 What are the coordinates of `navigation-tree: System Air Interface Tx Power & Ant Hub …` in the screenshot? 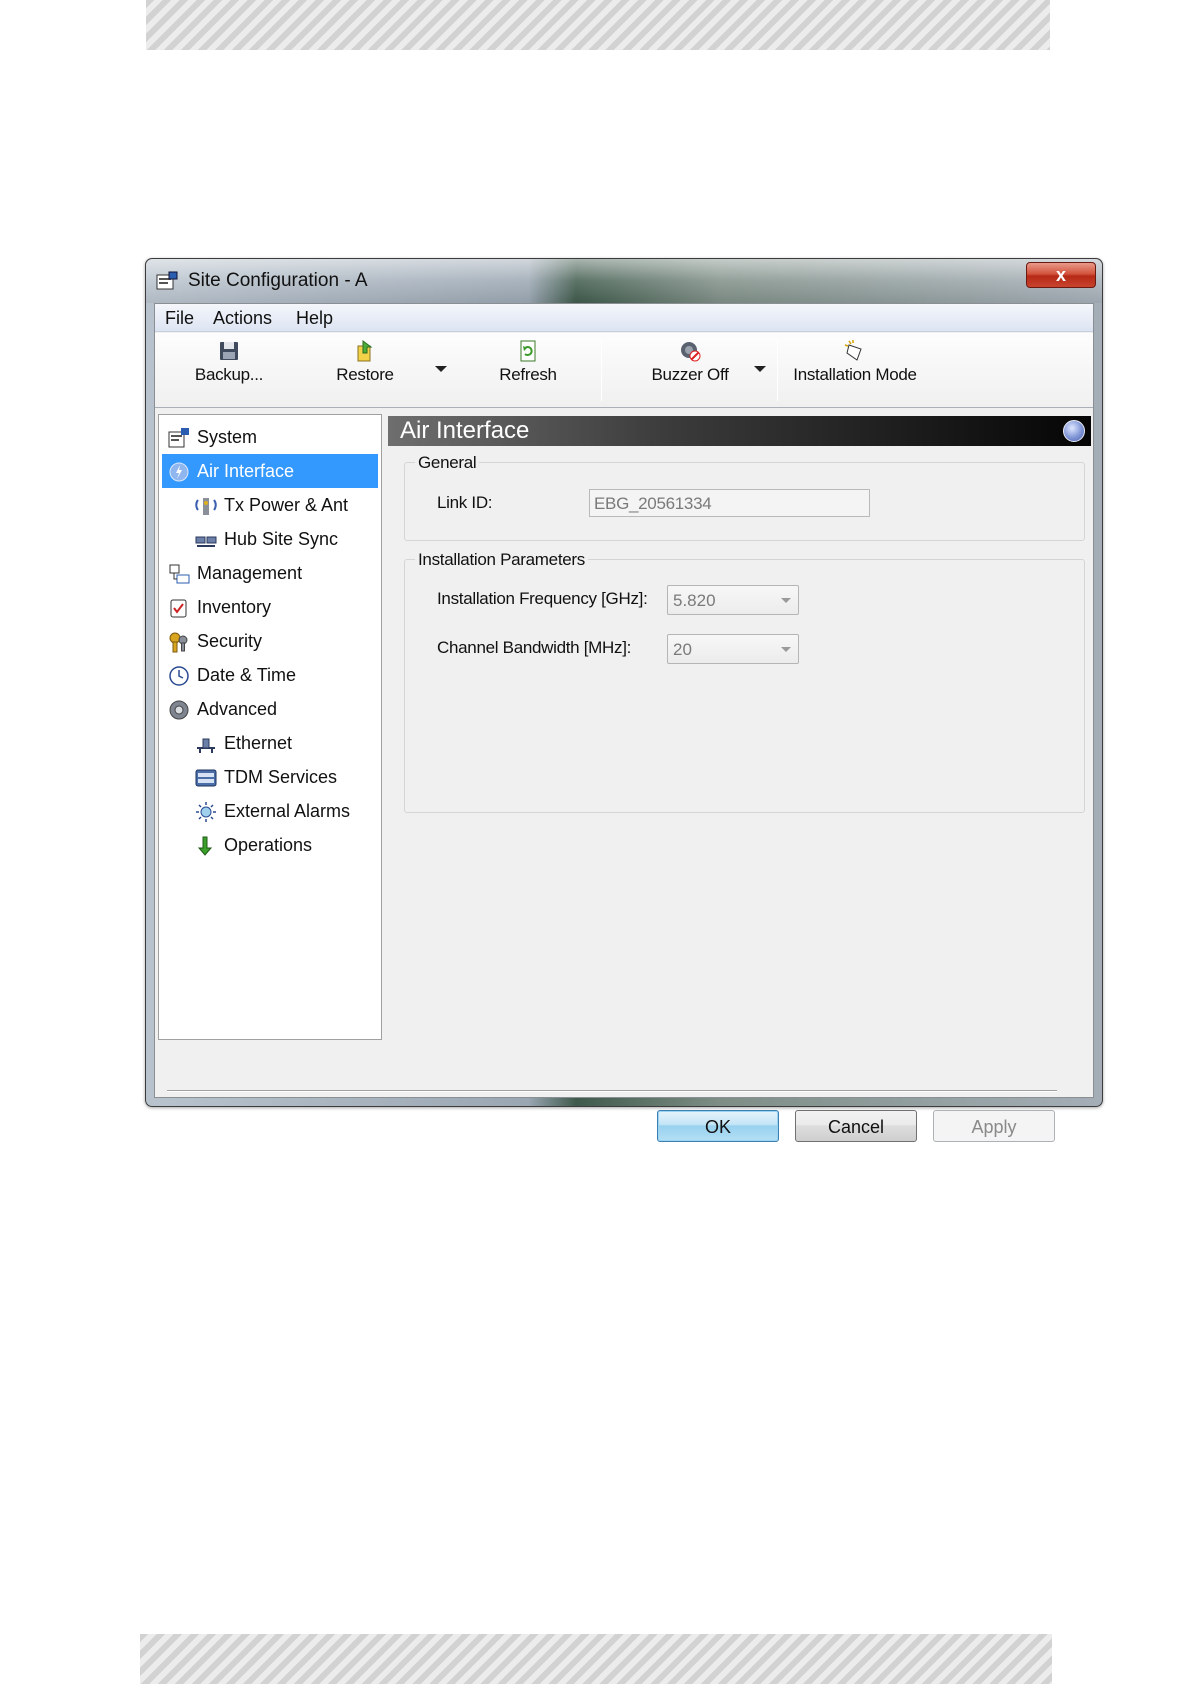 It's located at (270, 727).